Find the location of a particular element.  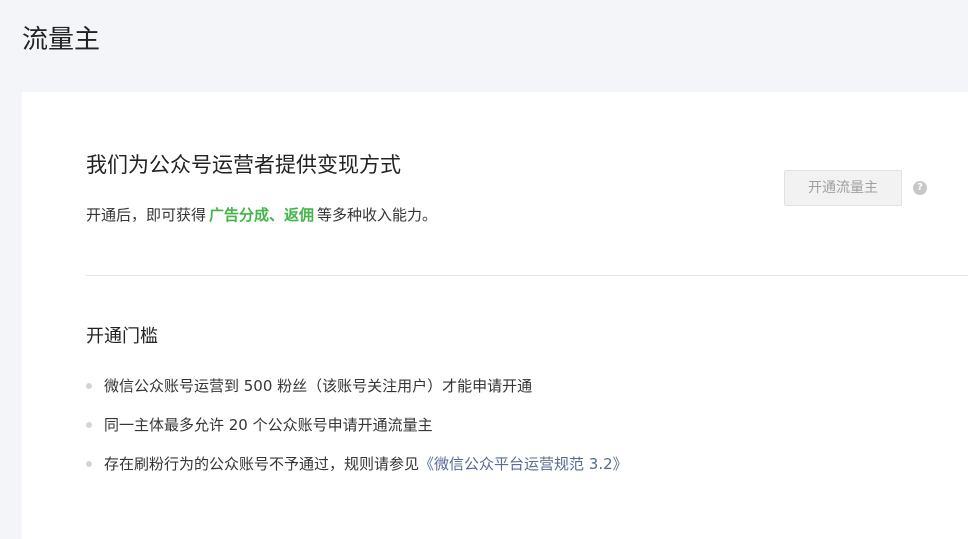

divider is located at coordinates (527, 275).